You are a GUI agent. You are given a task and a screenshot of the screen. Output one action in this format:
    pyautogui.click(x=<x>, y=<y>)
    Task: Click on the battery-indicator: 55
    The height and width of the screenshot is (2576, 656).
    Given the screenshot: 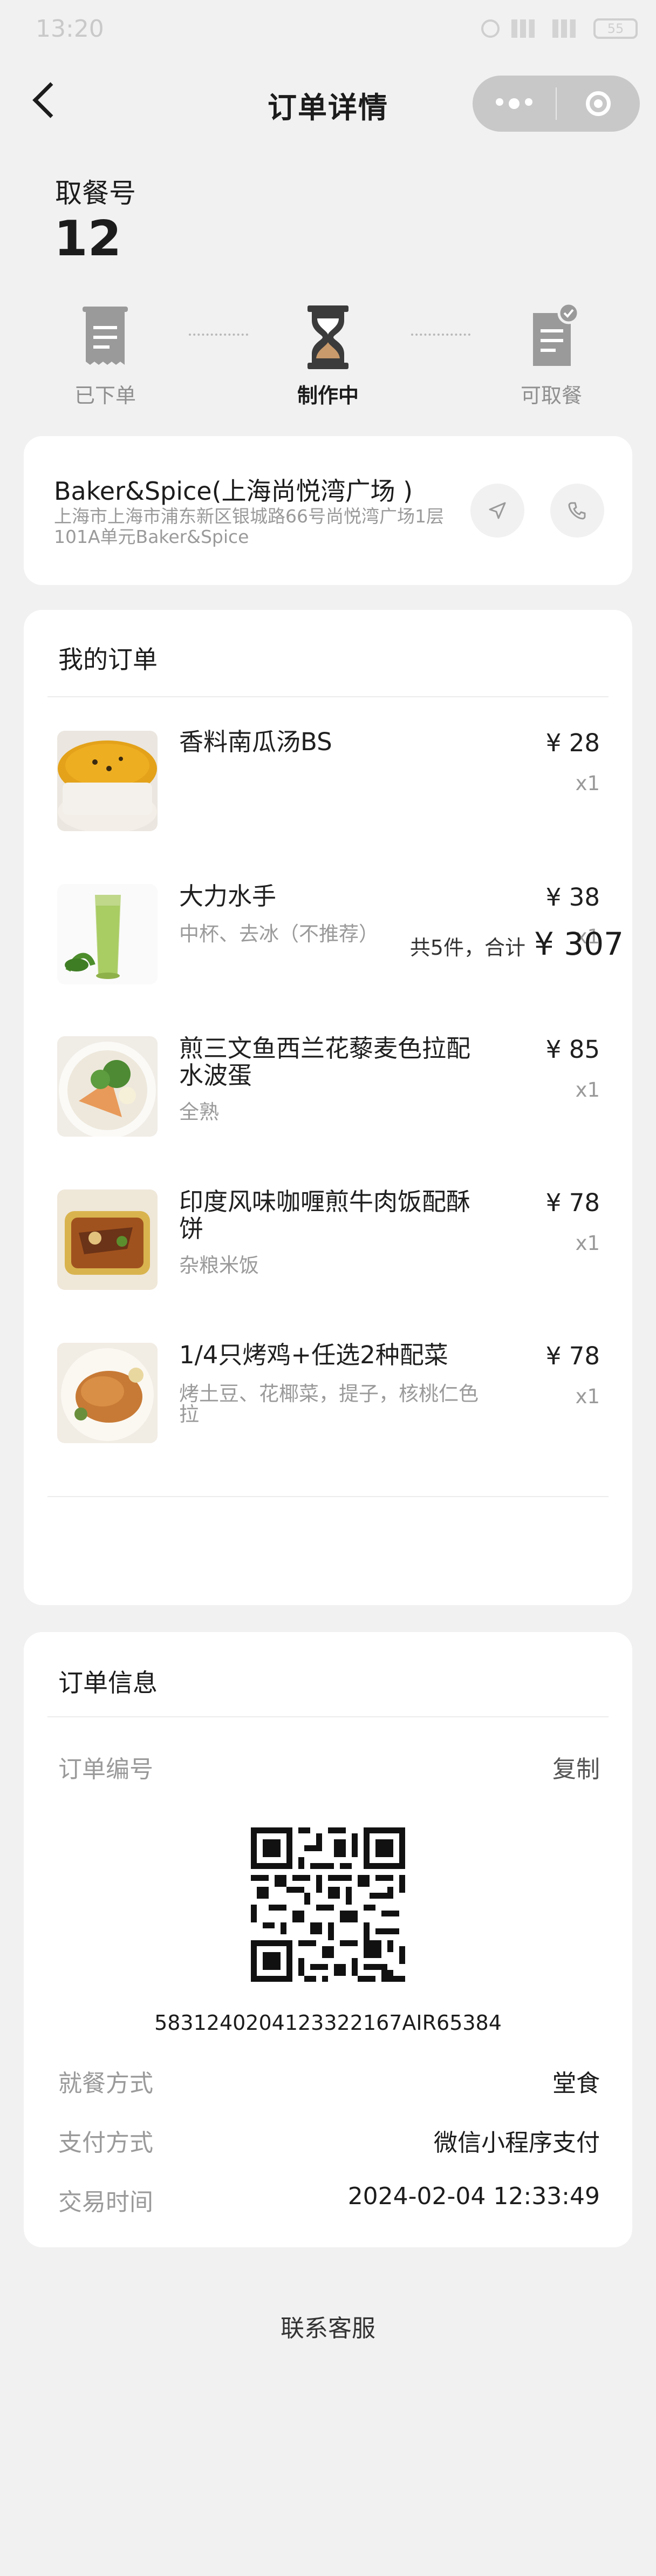 What is the action you would take?
    pyautogui.click(x=615, y=28)
    